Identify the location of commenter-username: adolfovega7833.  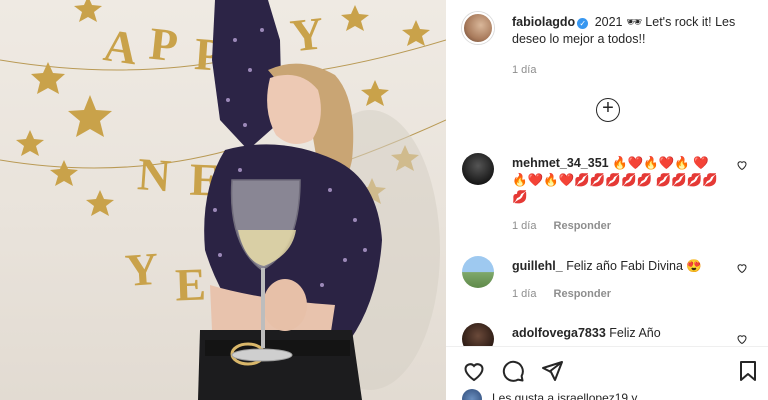
(559, 333).